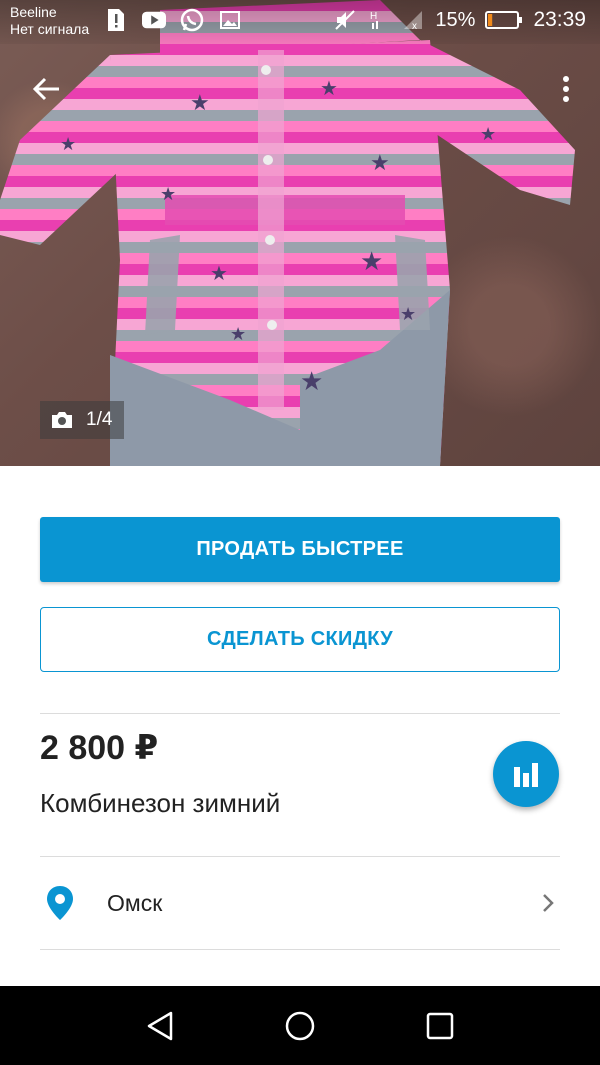 This screenshot has height=1065, width=600. I want to click on whatsapp-icon, so click(192, 20).